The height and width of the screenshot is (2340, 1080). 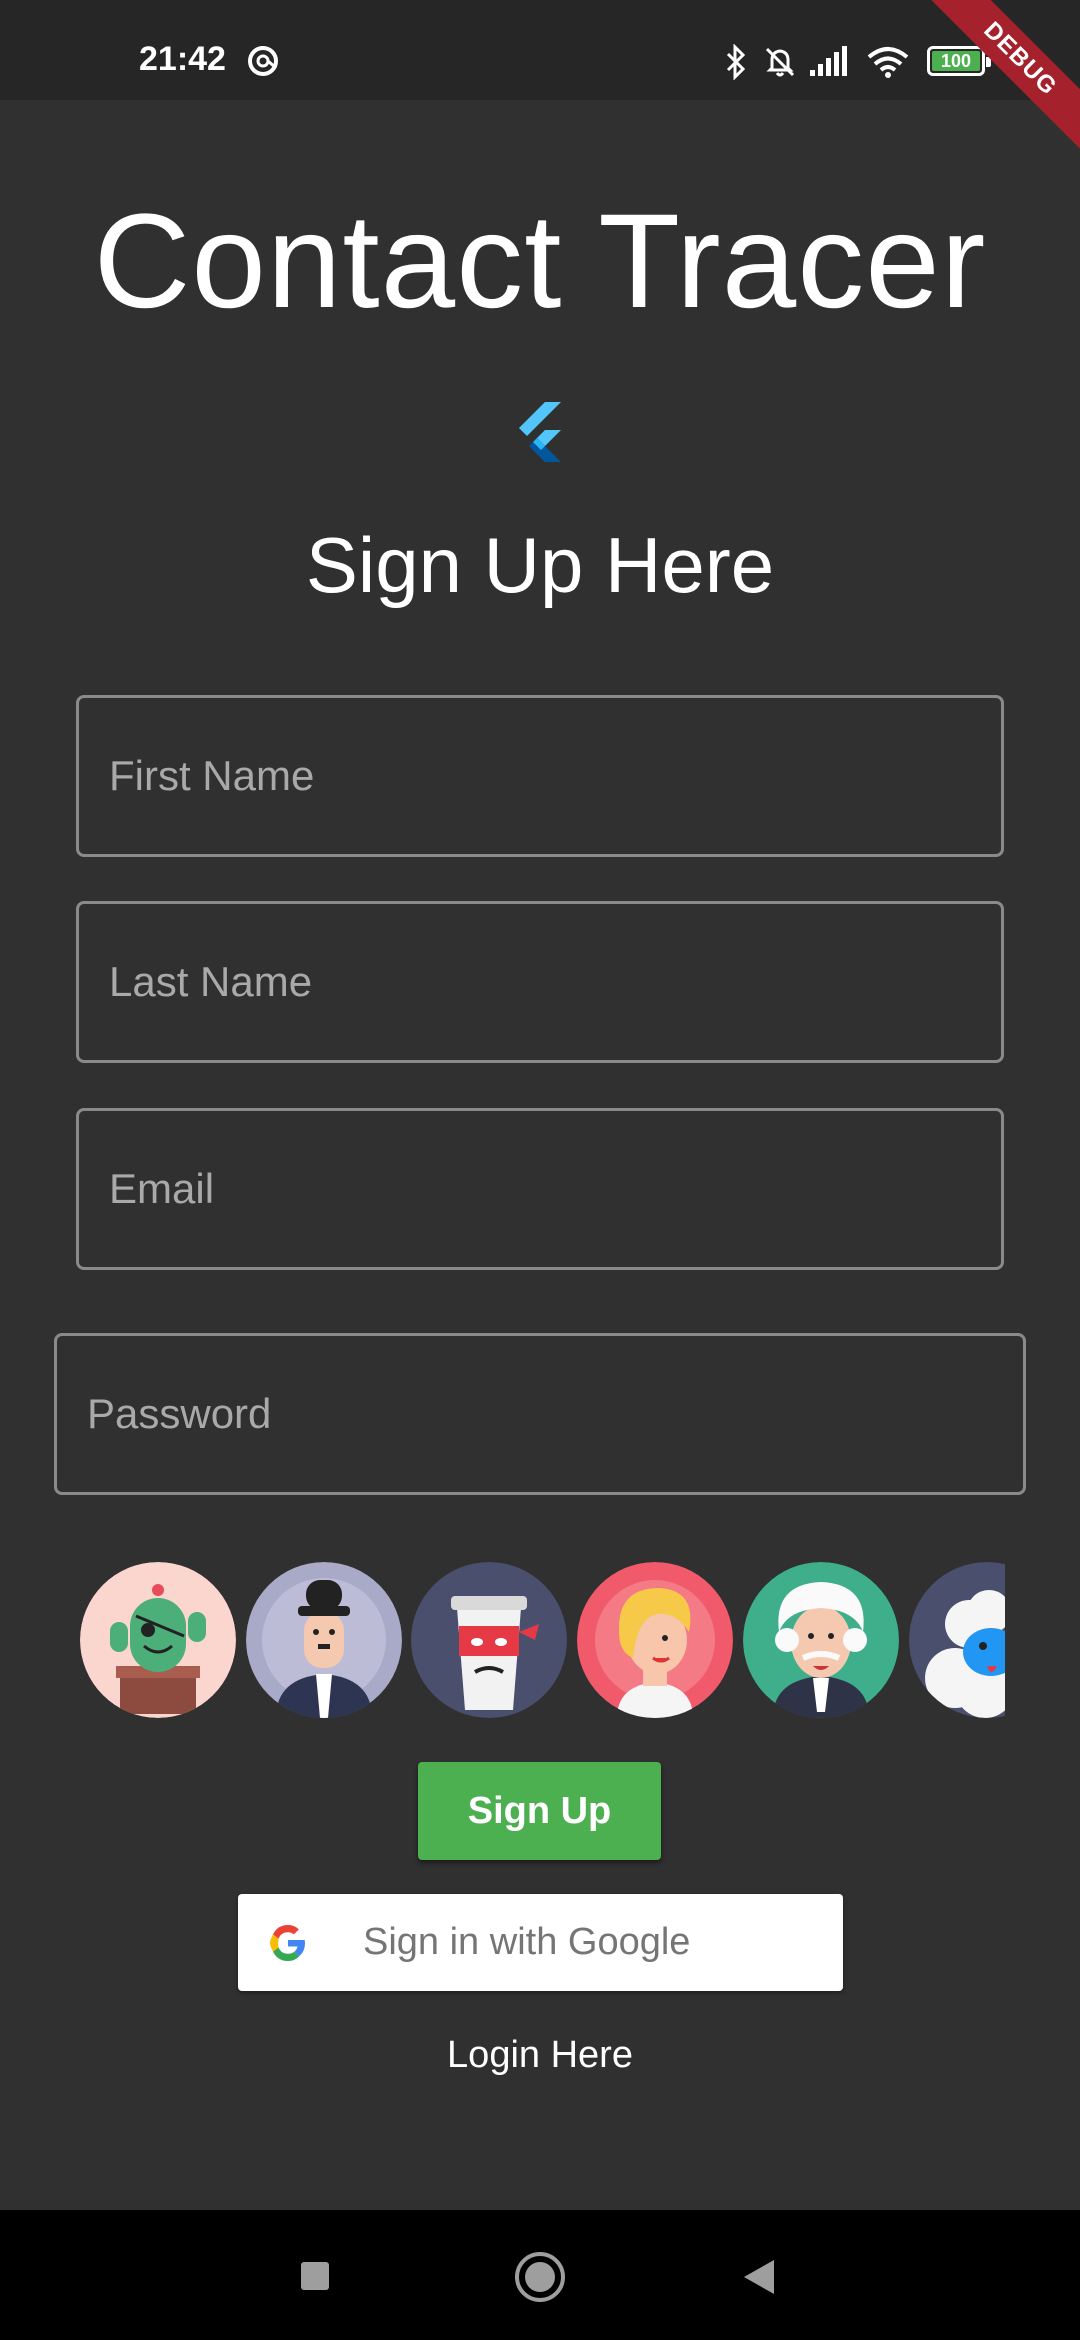 I want to click on home-circle-icon, so click(x=540, y=2277).